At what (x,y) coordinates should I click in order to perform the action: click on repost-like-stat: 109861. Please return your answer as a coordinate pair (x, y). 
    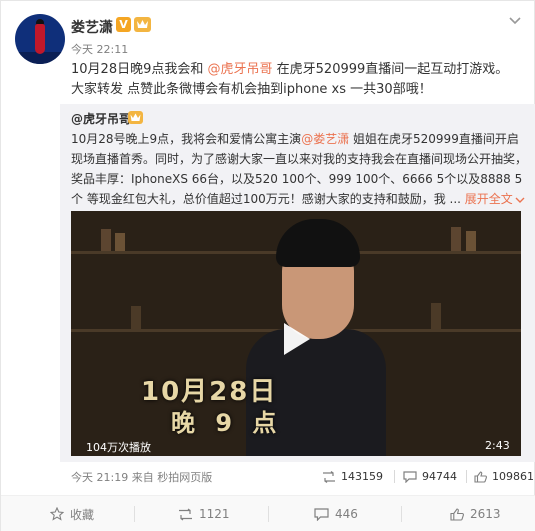
    Looking at the image, I should click on (504, 476).